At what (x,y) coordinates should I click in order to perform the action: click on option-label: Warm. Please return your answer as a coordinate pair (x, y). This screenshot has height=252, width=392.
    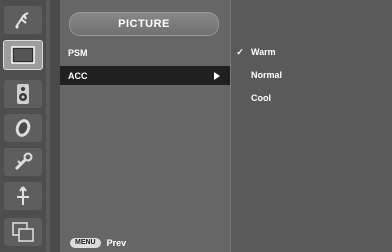
    Looking at the image, I should click on (263, 52).